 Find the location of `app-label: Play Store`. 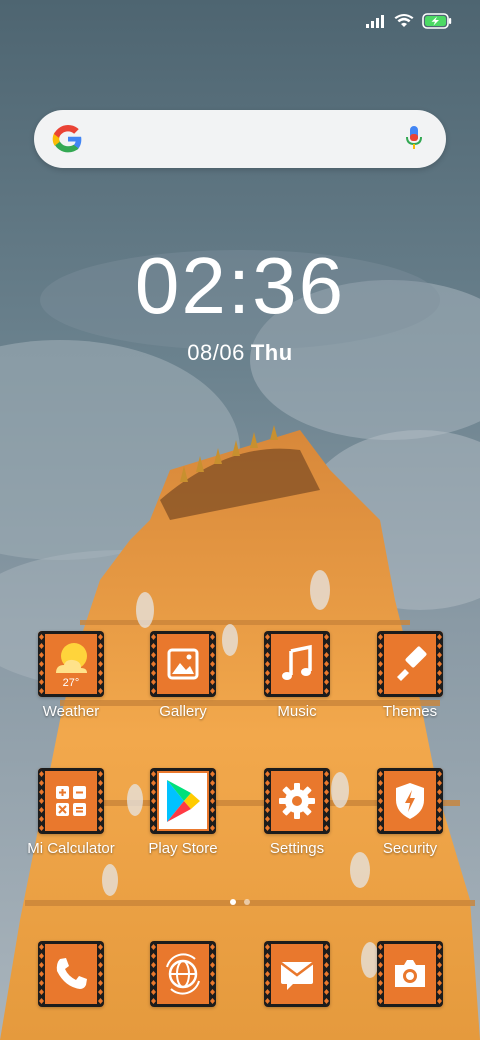

app-label: Play Store is located at coordinates (183, 848).